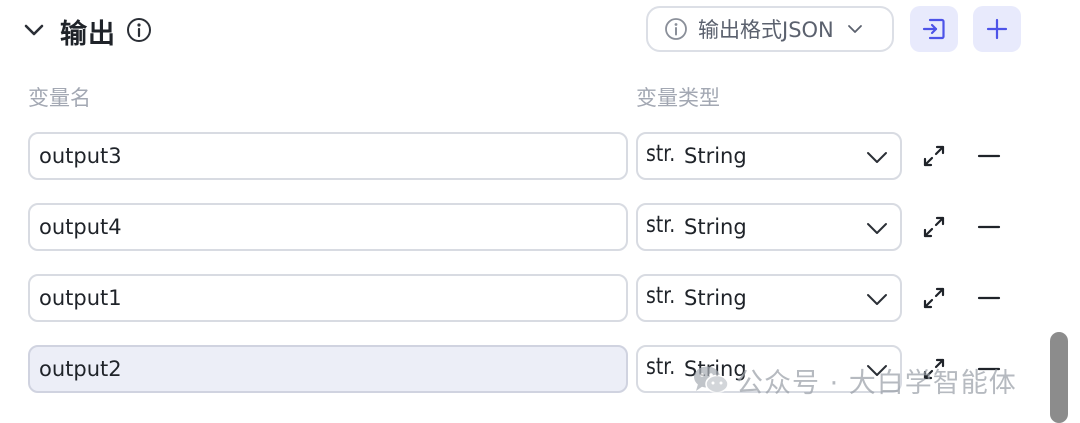 The height and width of the screenshot is (423, 1080). I want to click on section-title: 输出, so click(88, 34).